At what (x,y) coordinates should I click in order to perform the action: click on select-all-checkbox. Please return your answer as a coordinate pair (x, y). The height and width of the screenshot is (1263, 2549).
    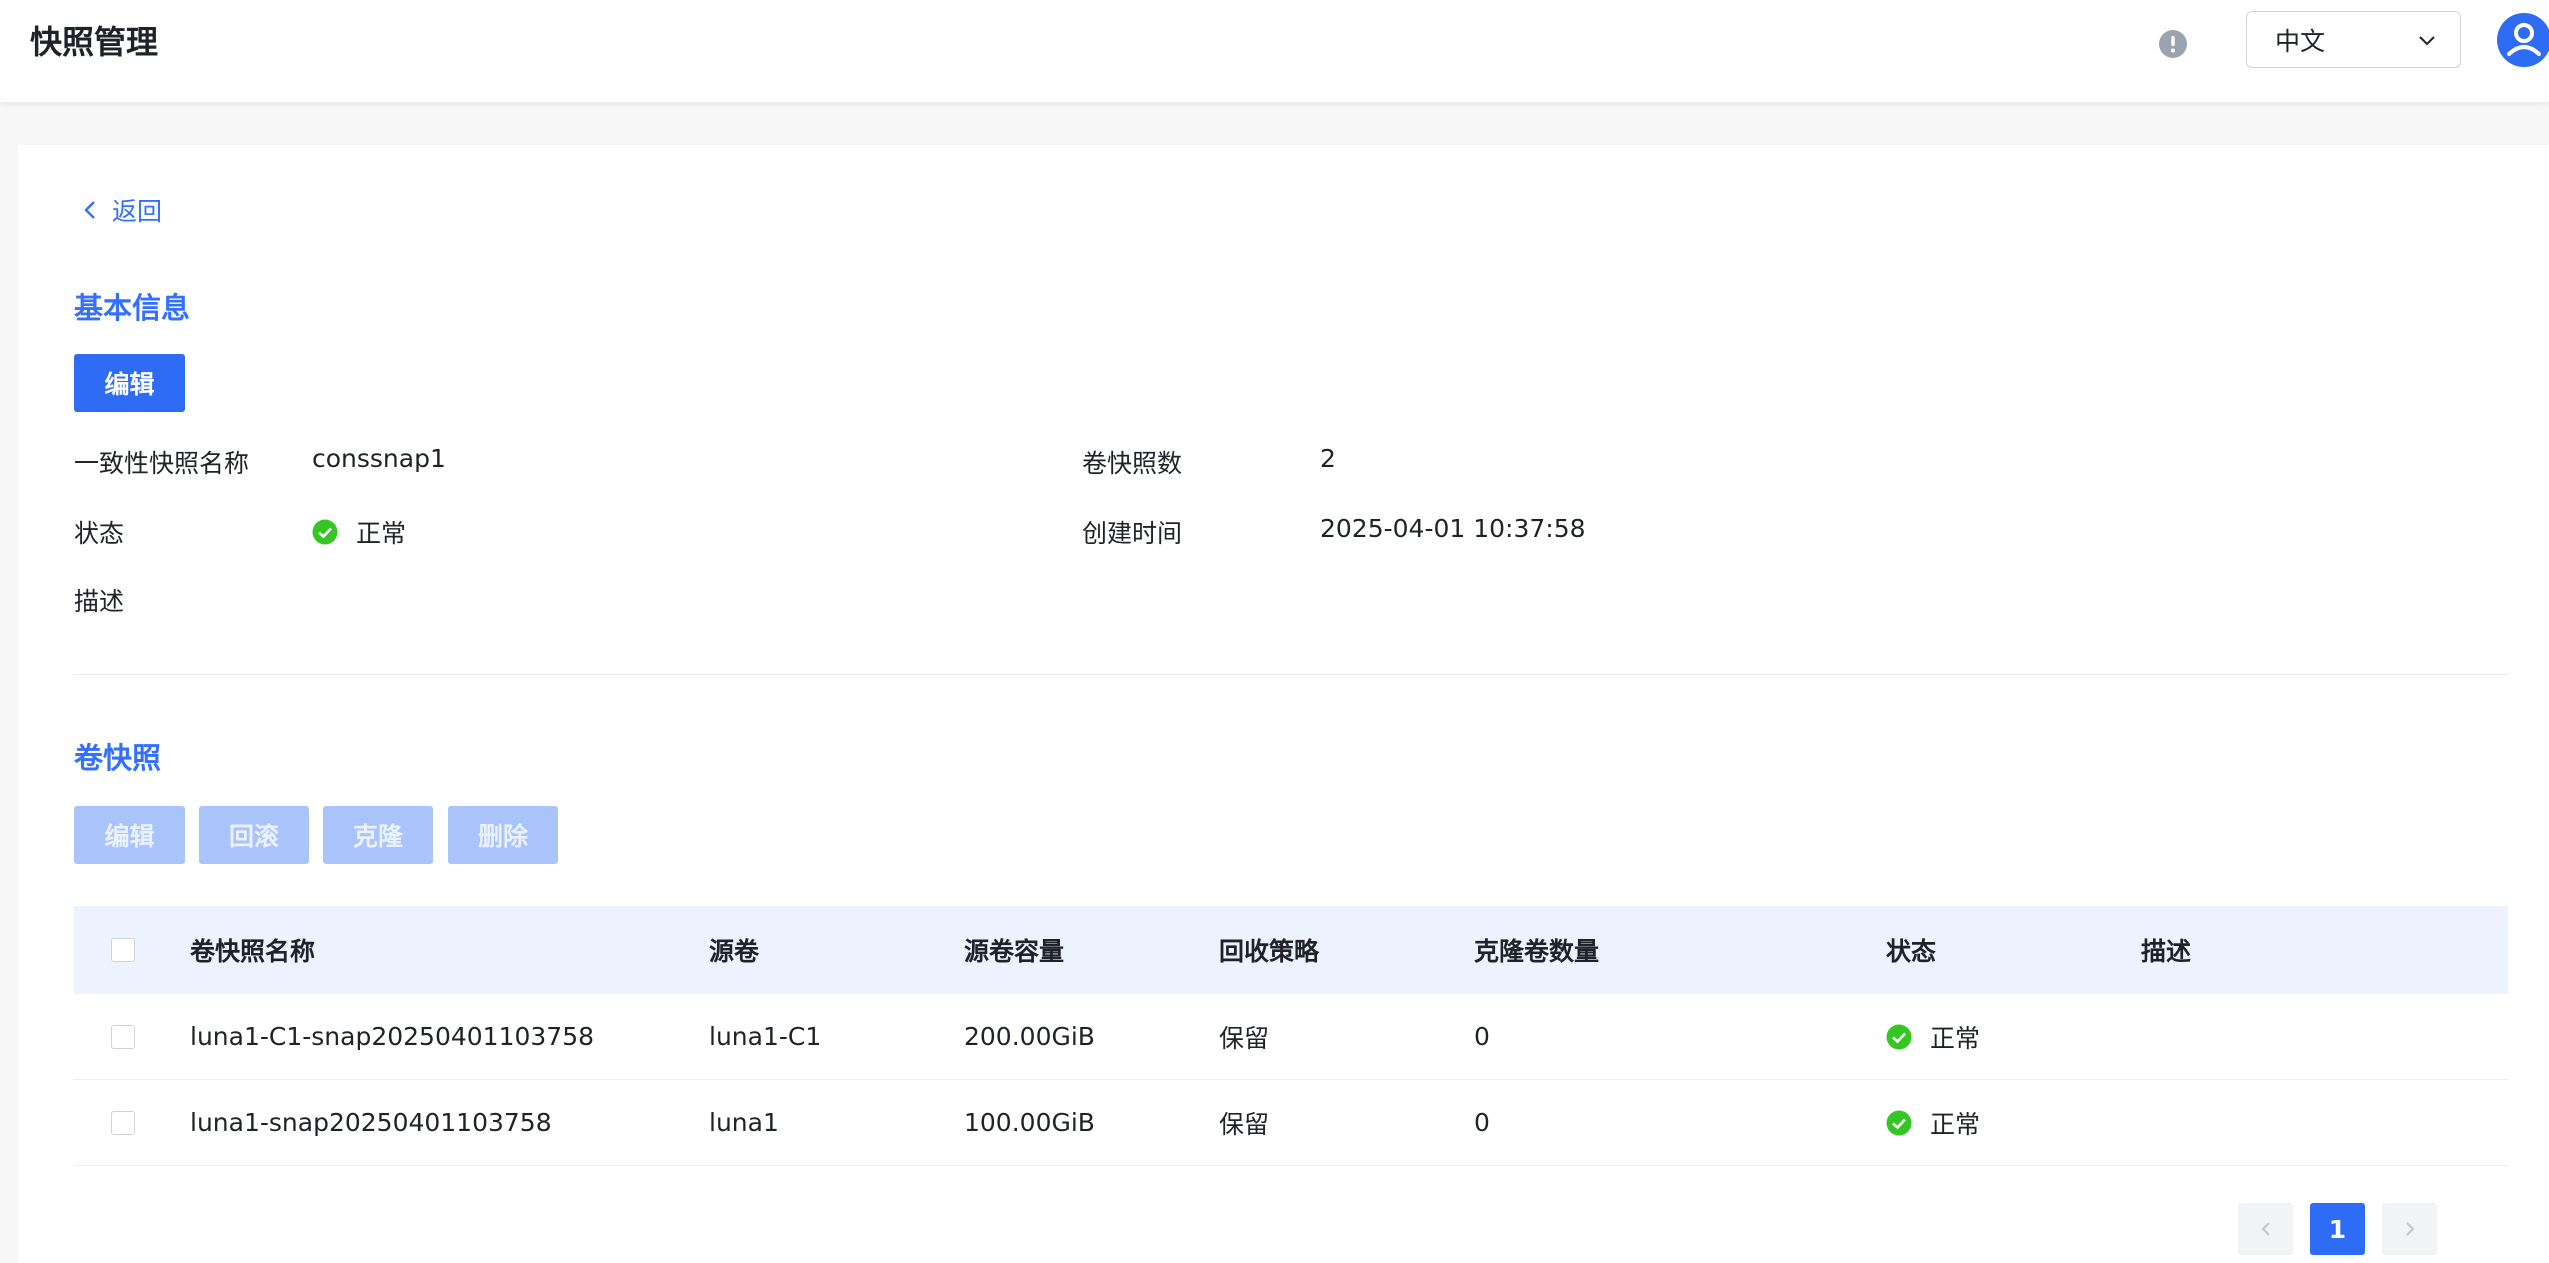
    Looking at the image, I should click on (123, 950).